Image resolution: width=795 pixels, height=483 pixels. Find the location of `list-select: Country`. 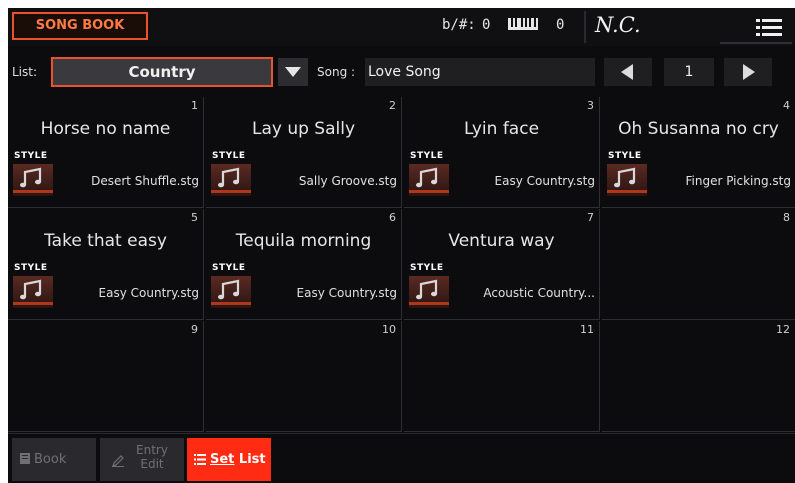

list-select: Country is located at coordinates (162, 72).